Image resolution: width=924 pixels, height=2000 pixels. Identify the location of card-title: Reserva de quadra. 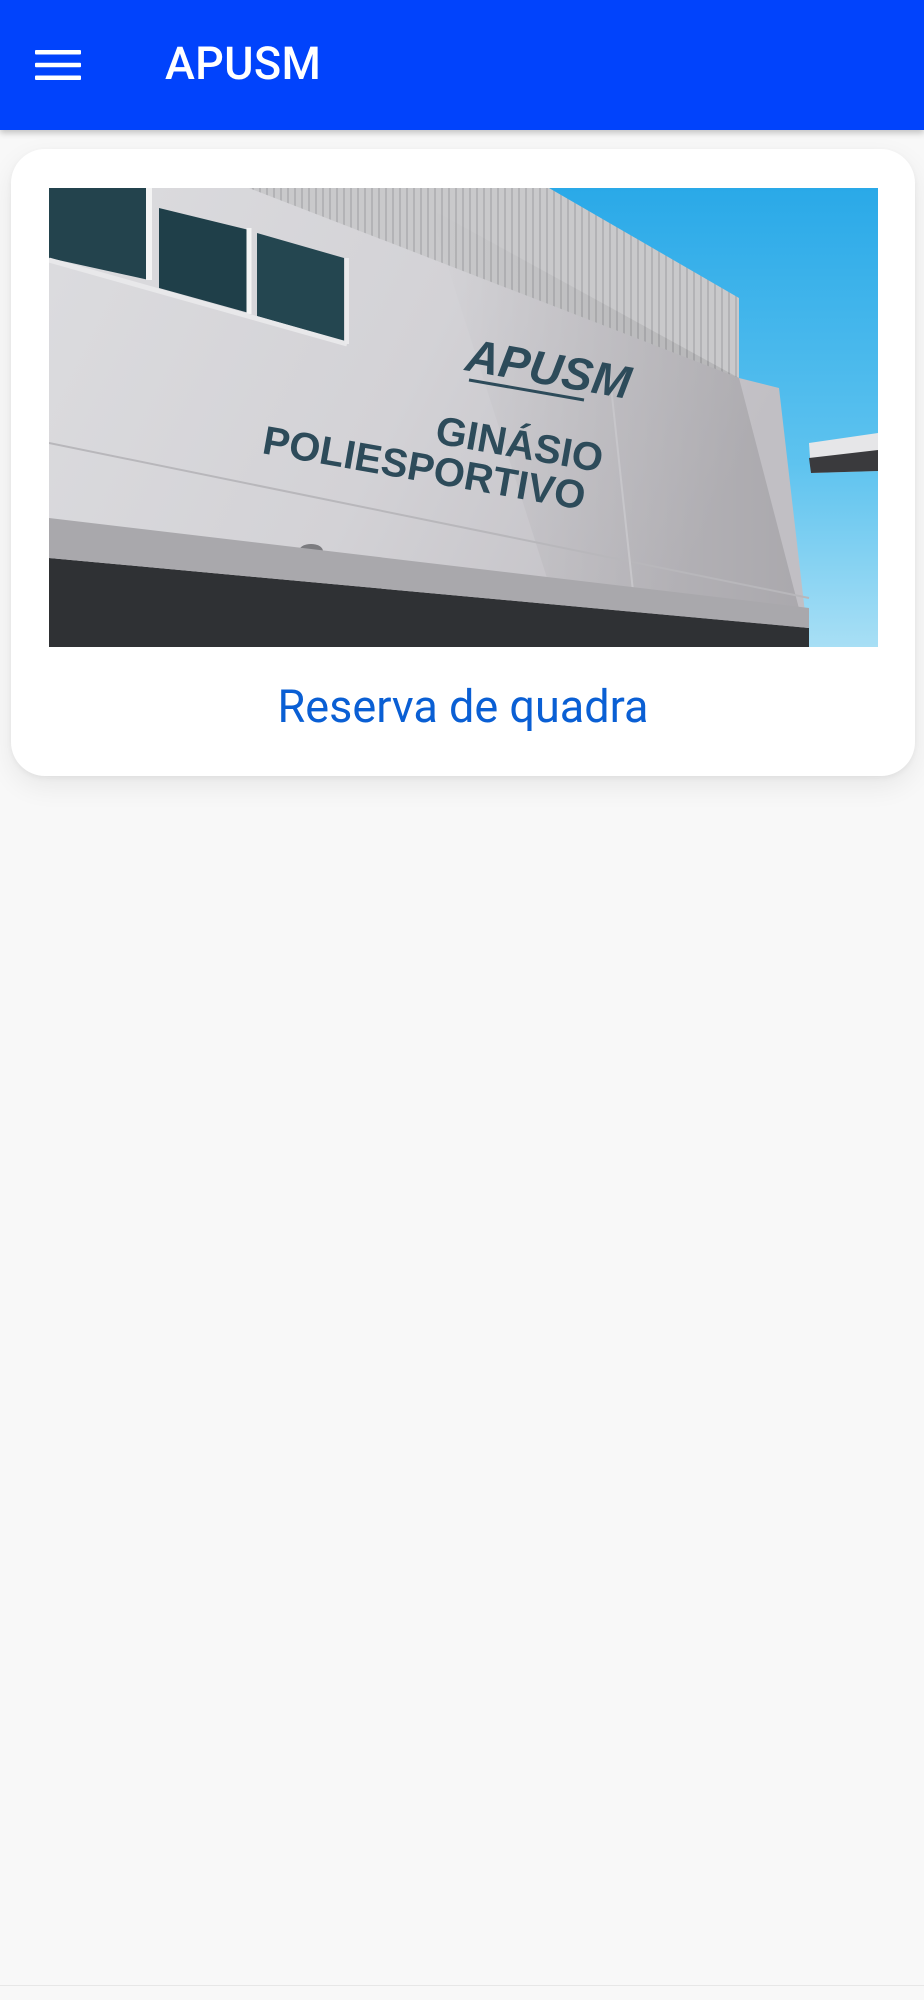
(463, 706).